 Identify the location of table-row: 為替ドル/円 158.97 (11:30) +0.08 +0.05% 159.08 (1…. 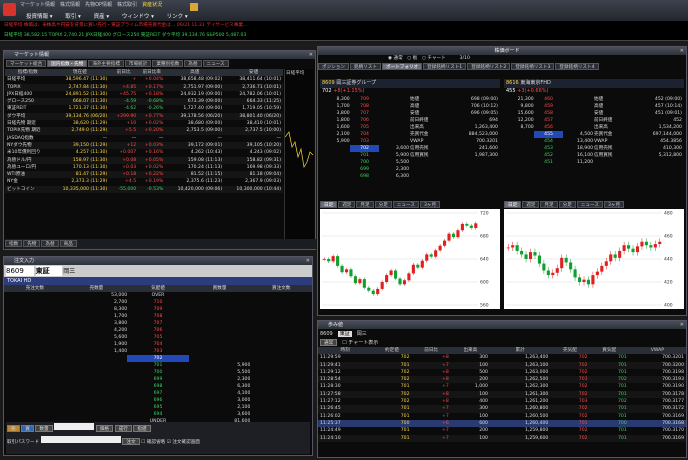
(144, 160).